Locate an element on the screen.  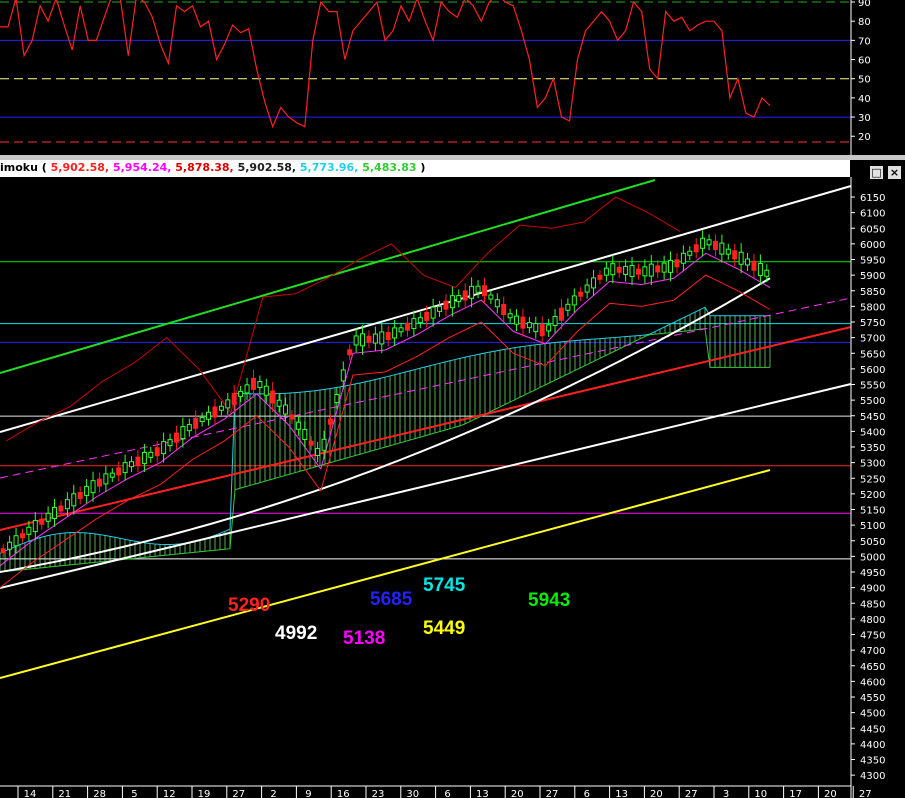
price-tick-label: 5550 is located at coordinates (872, 386).